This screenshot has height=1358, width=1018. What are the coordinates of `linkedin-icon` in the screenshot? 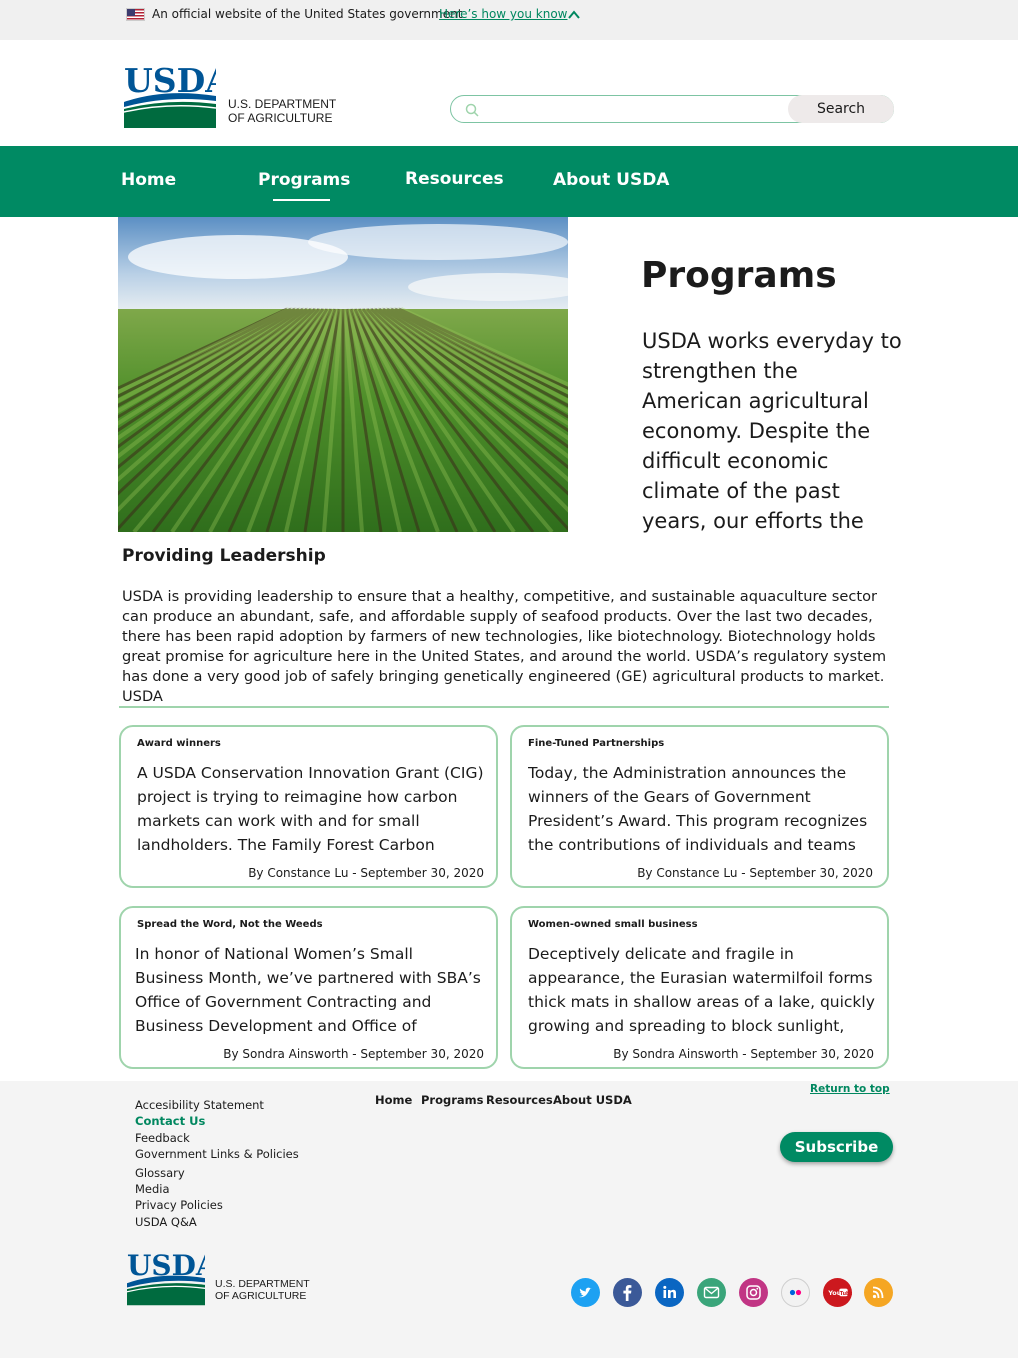 It's located at (669, 1292).